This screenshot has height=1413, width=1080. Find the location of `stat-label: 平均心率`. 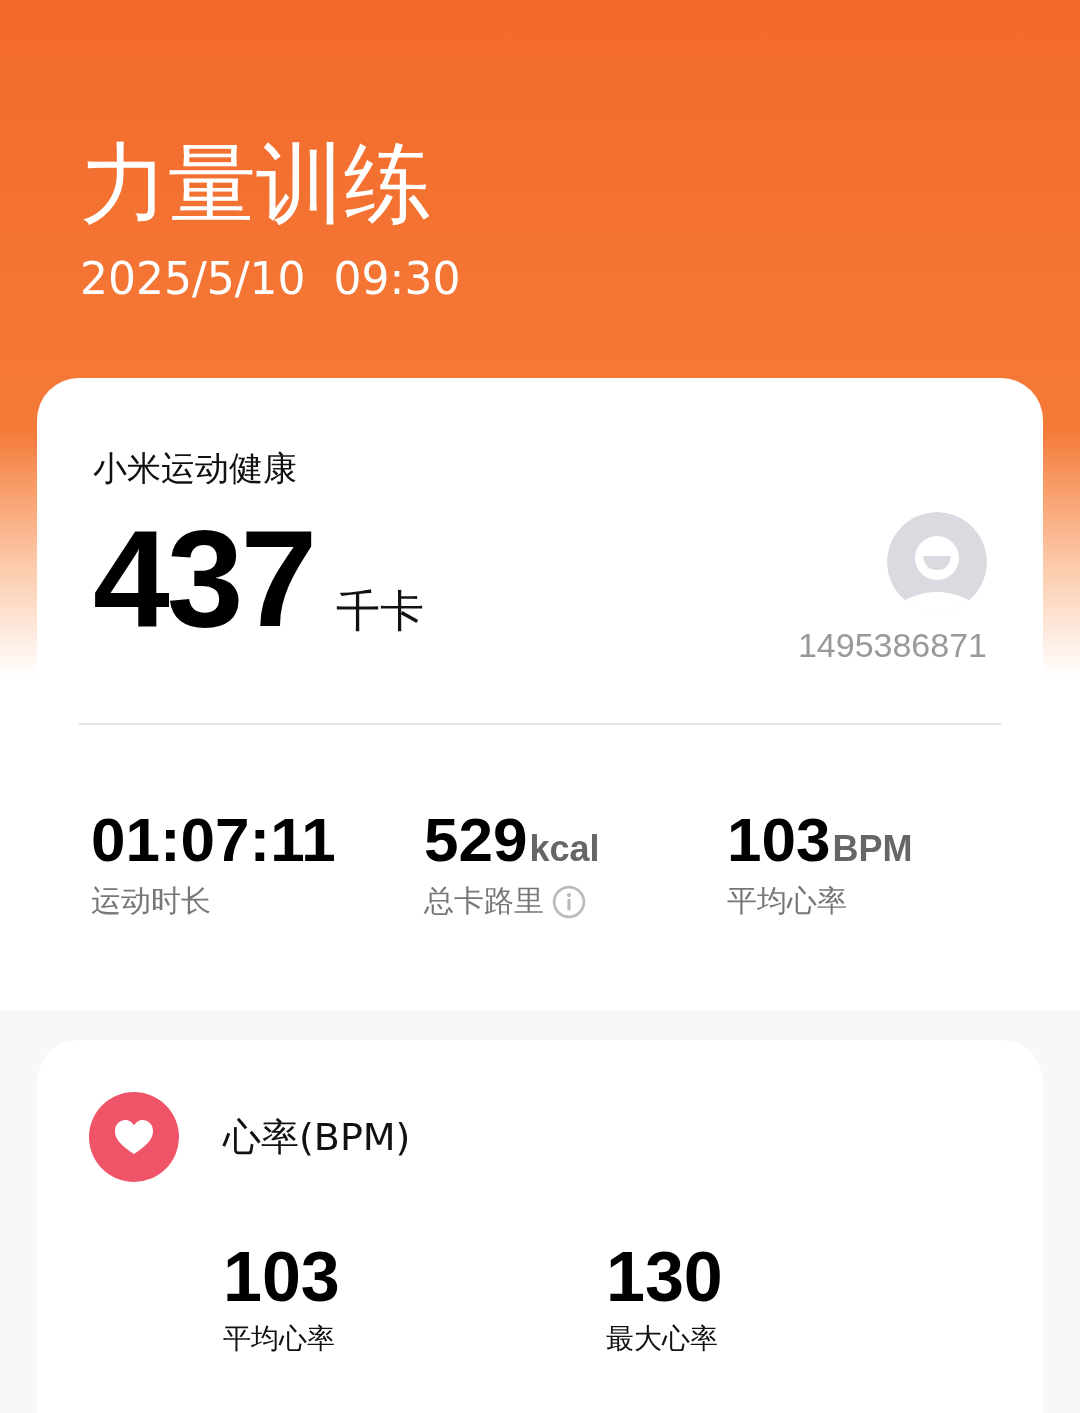

stat-label: 平均心率 is located at coordinates (787, 901).